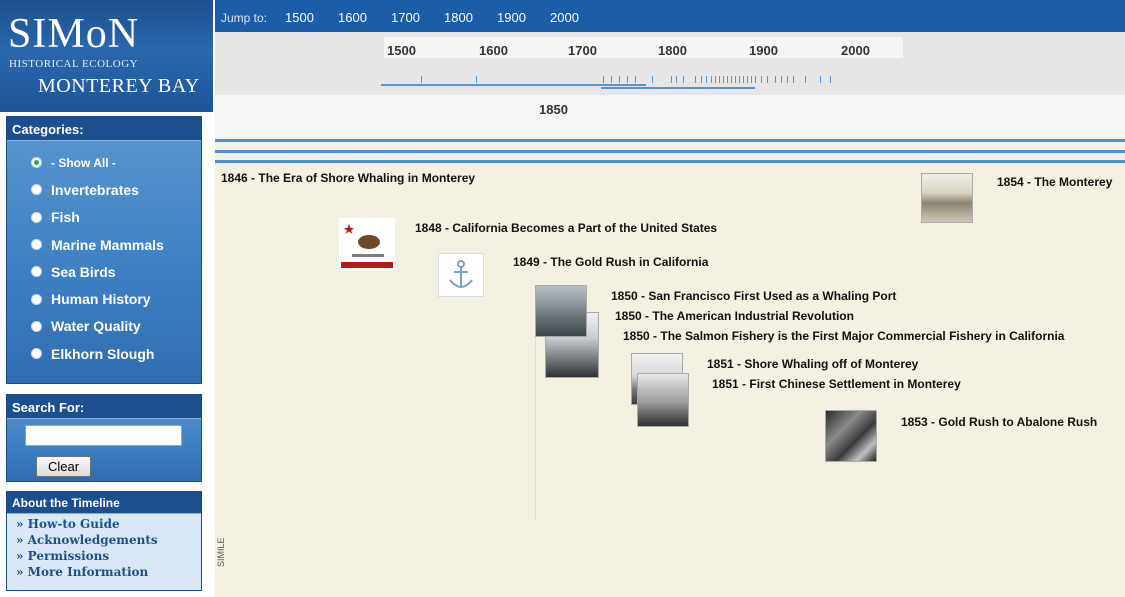  Describe the element at coordinates (244, 18) in the screenshot. I see `jump-label: Jump to:` at that location.